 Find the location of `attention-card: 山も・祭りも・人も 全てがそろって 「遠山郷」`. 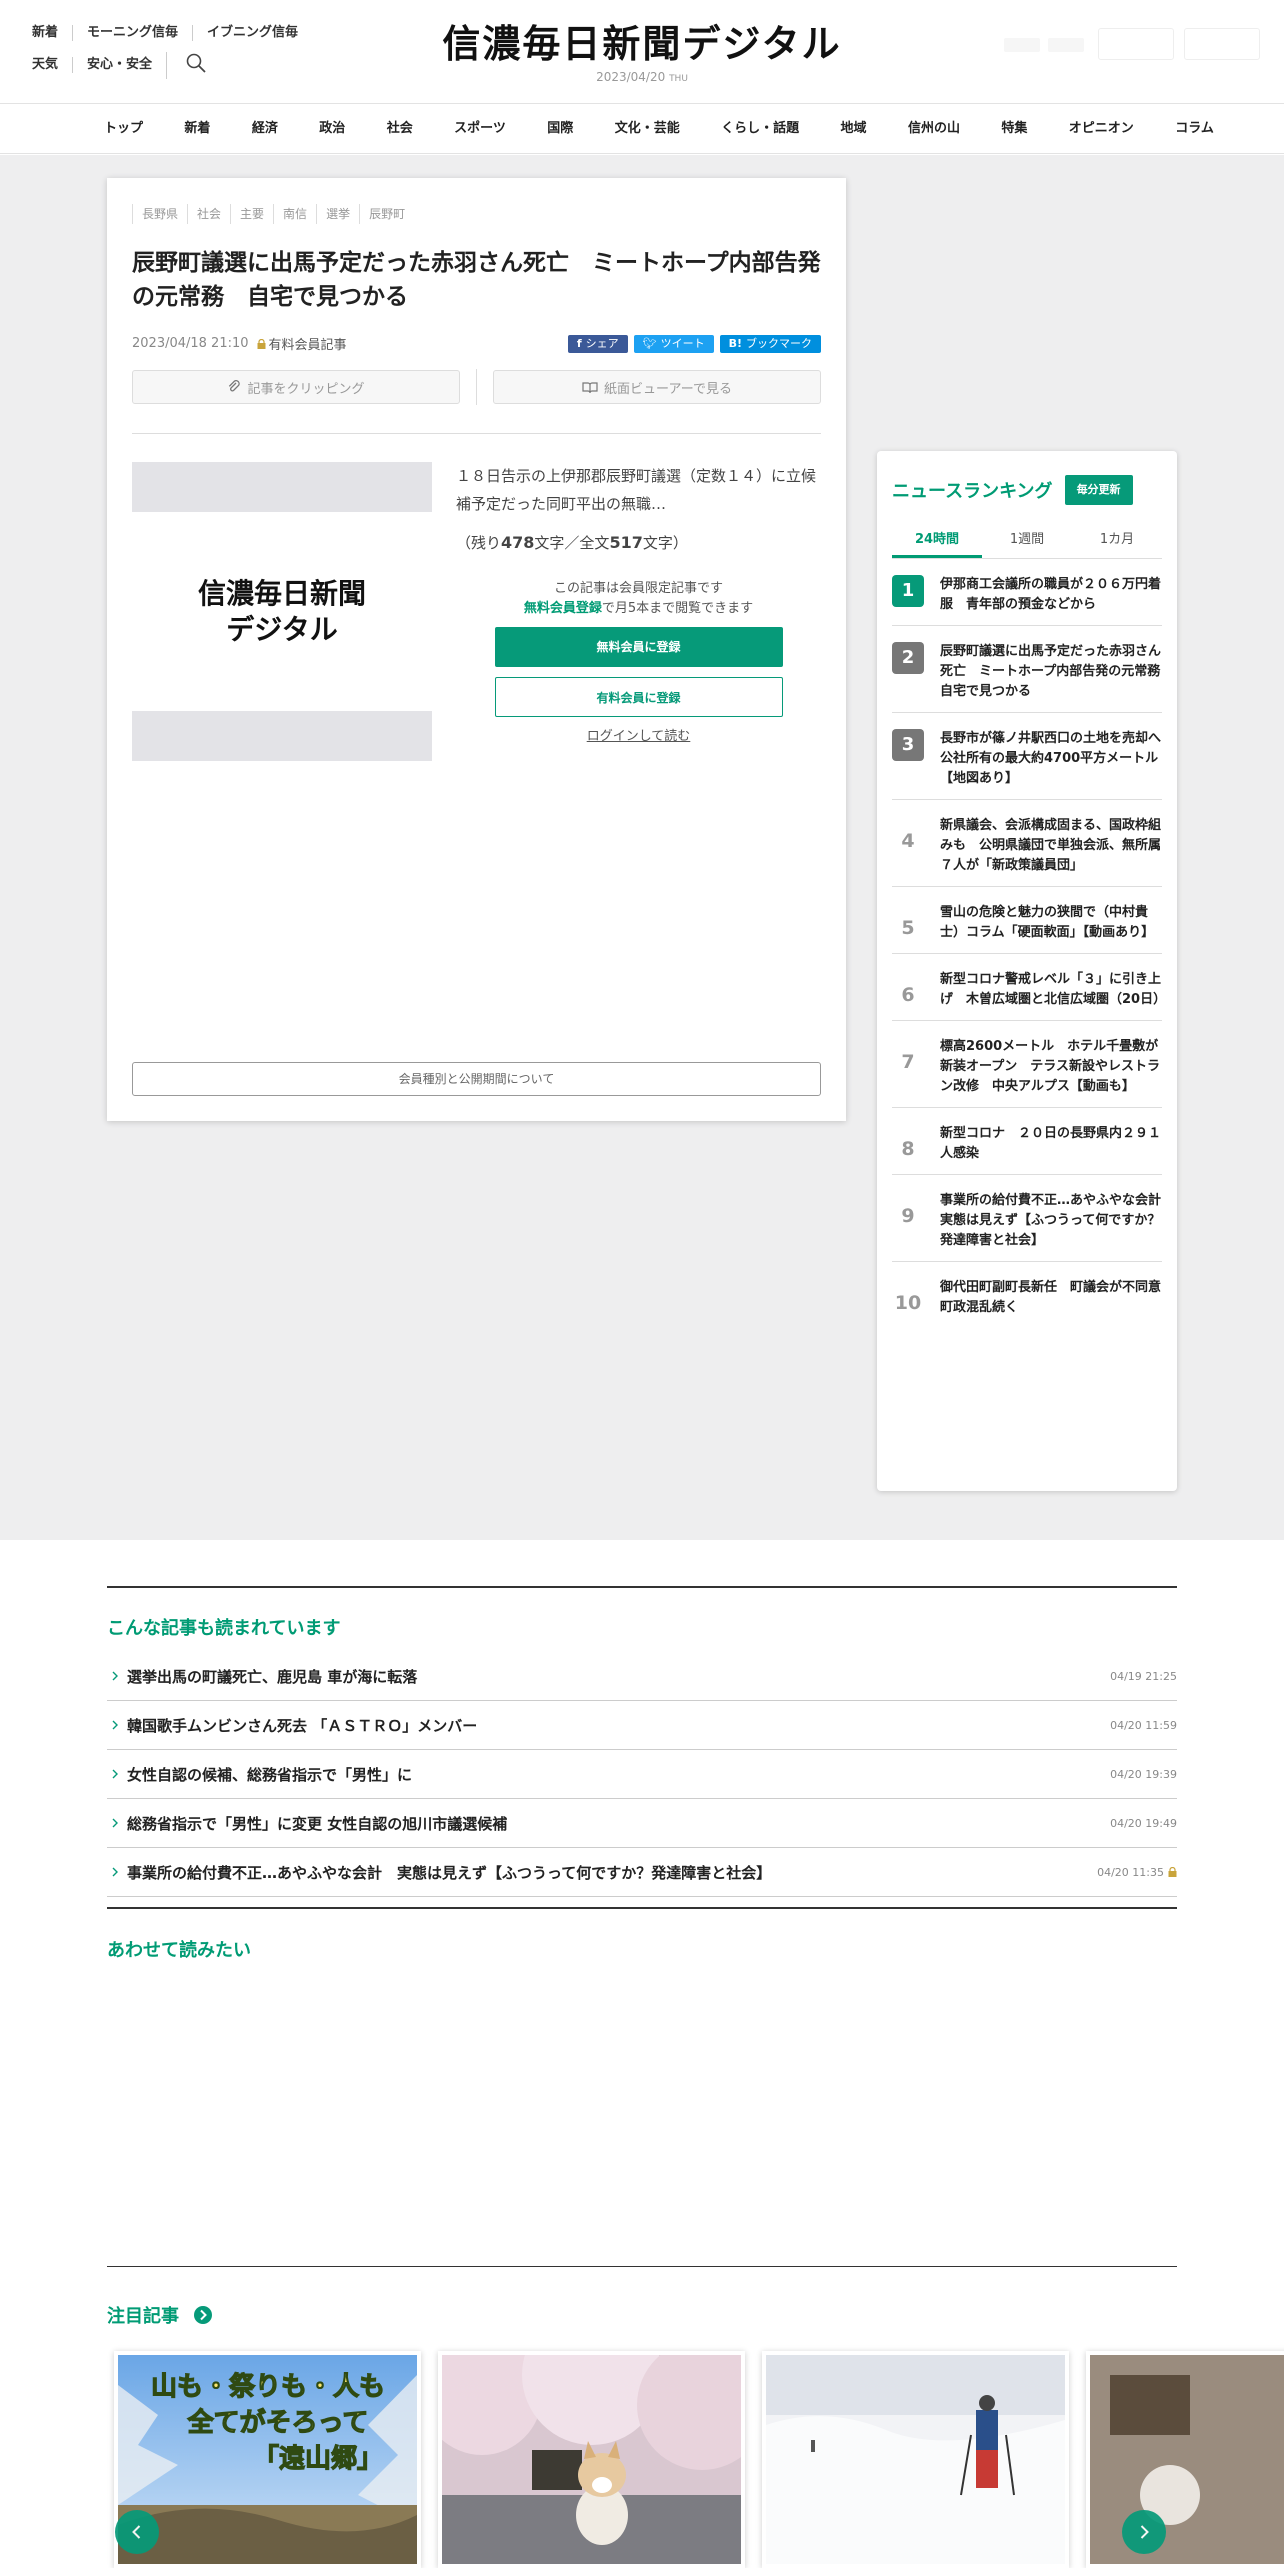

attention-card: 山も・祭りも・人も 全てがそろって 「遠山郷」 is located at coordinates (267, 2459).